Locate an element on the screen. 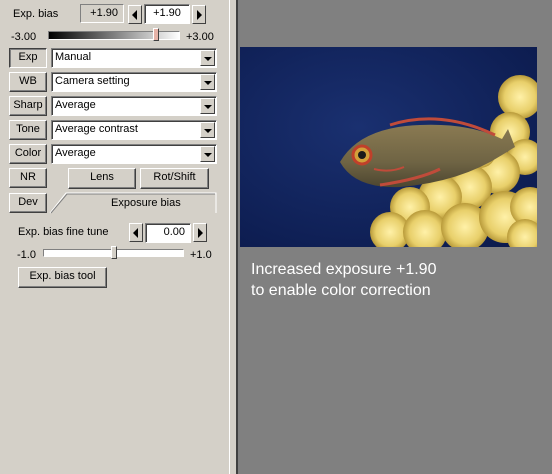 This screenshot has height=474, width=552. sharp-value: Average is located at coordinates (75, 105).